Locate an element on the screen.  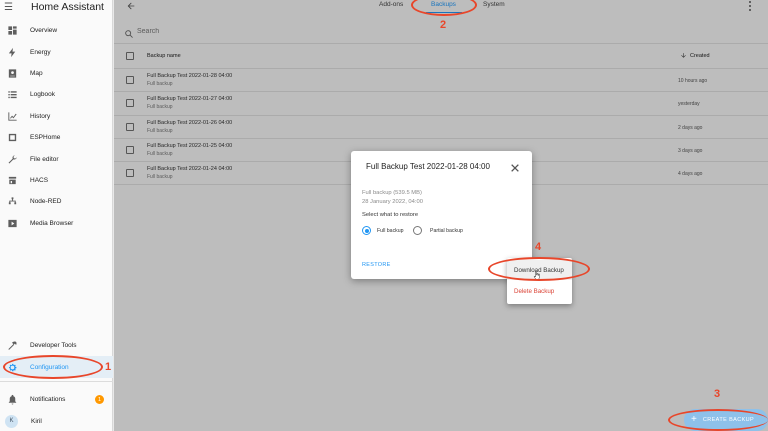
sidebar-item-node-red: Node-RED is located at coordinates (56, 201).